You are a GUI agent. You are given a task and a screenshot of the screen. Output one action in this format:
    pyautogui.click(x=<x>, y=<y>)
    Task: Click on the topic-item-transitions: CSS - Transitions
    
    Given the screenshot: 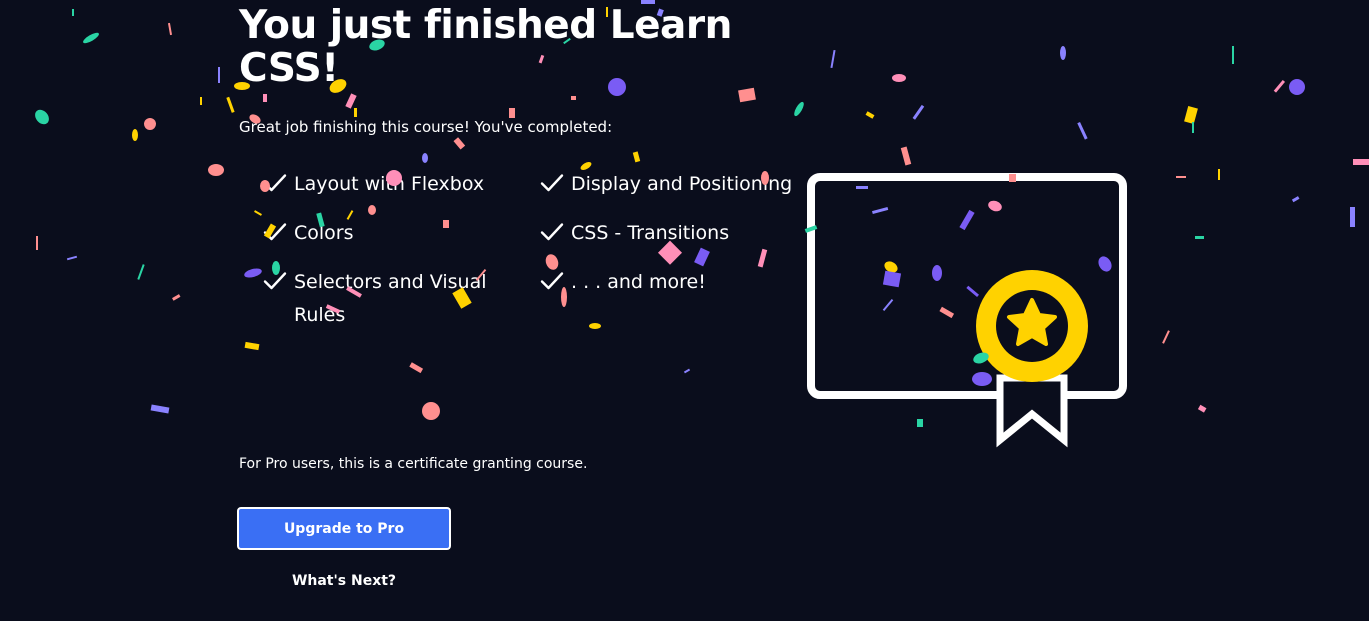 What is the action you would take?
    pyautogui.click(x=680, y=234)
    